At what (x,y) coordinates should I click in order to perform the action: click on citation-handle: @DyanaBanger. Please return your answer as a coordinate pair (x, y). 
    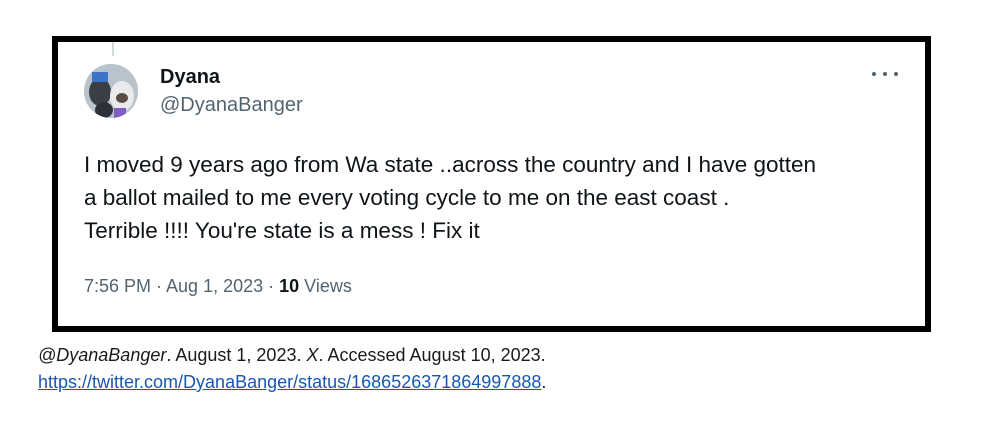
    Looking at the image, I should click on (102, 355).